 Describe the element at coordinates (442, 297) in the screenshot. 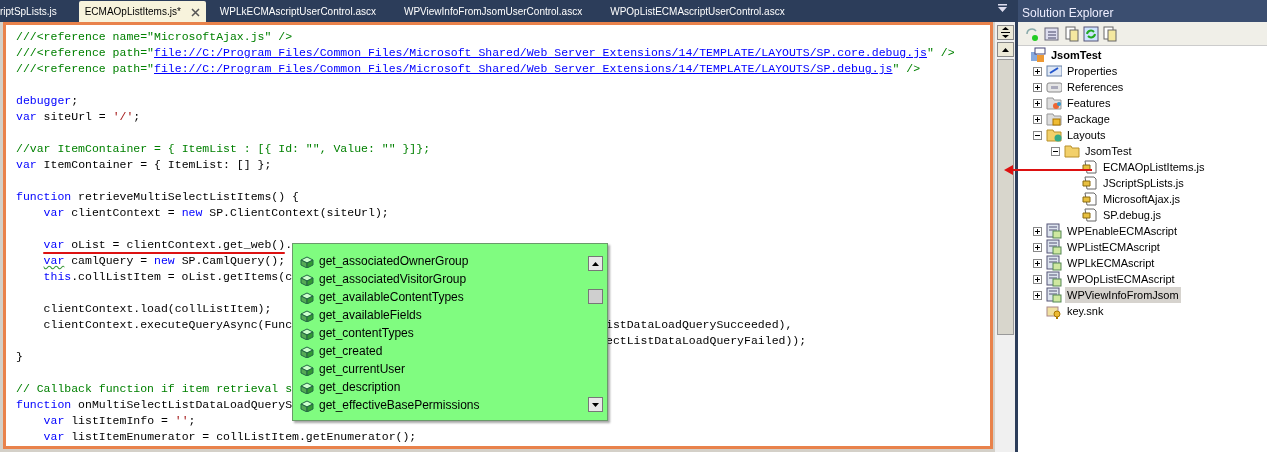

I see `completion-item: get_availableContentTypes` at that location.